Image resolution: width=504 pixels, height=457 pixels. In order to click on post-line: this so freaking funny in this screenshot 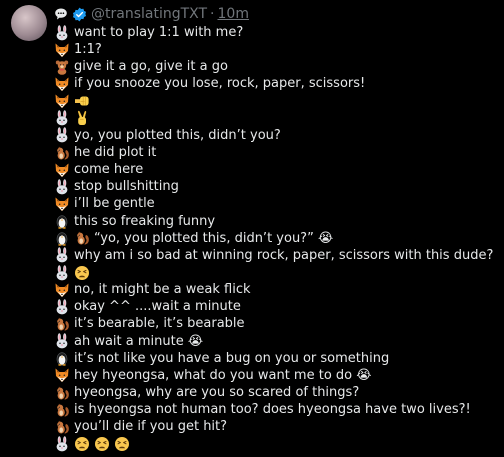, I will do `click(276, 221)`.